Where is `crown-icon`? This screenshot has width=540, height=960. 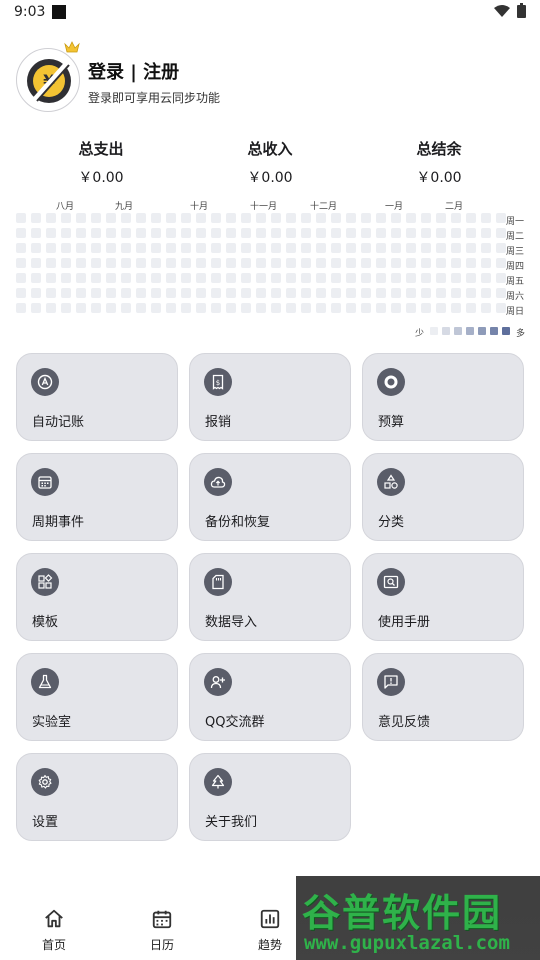 crown-icon is located at coordinates (72, 47).